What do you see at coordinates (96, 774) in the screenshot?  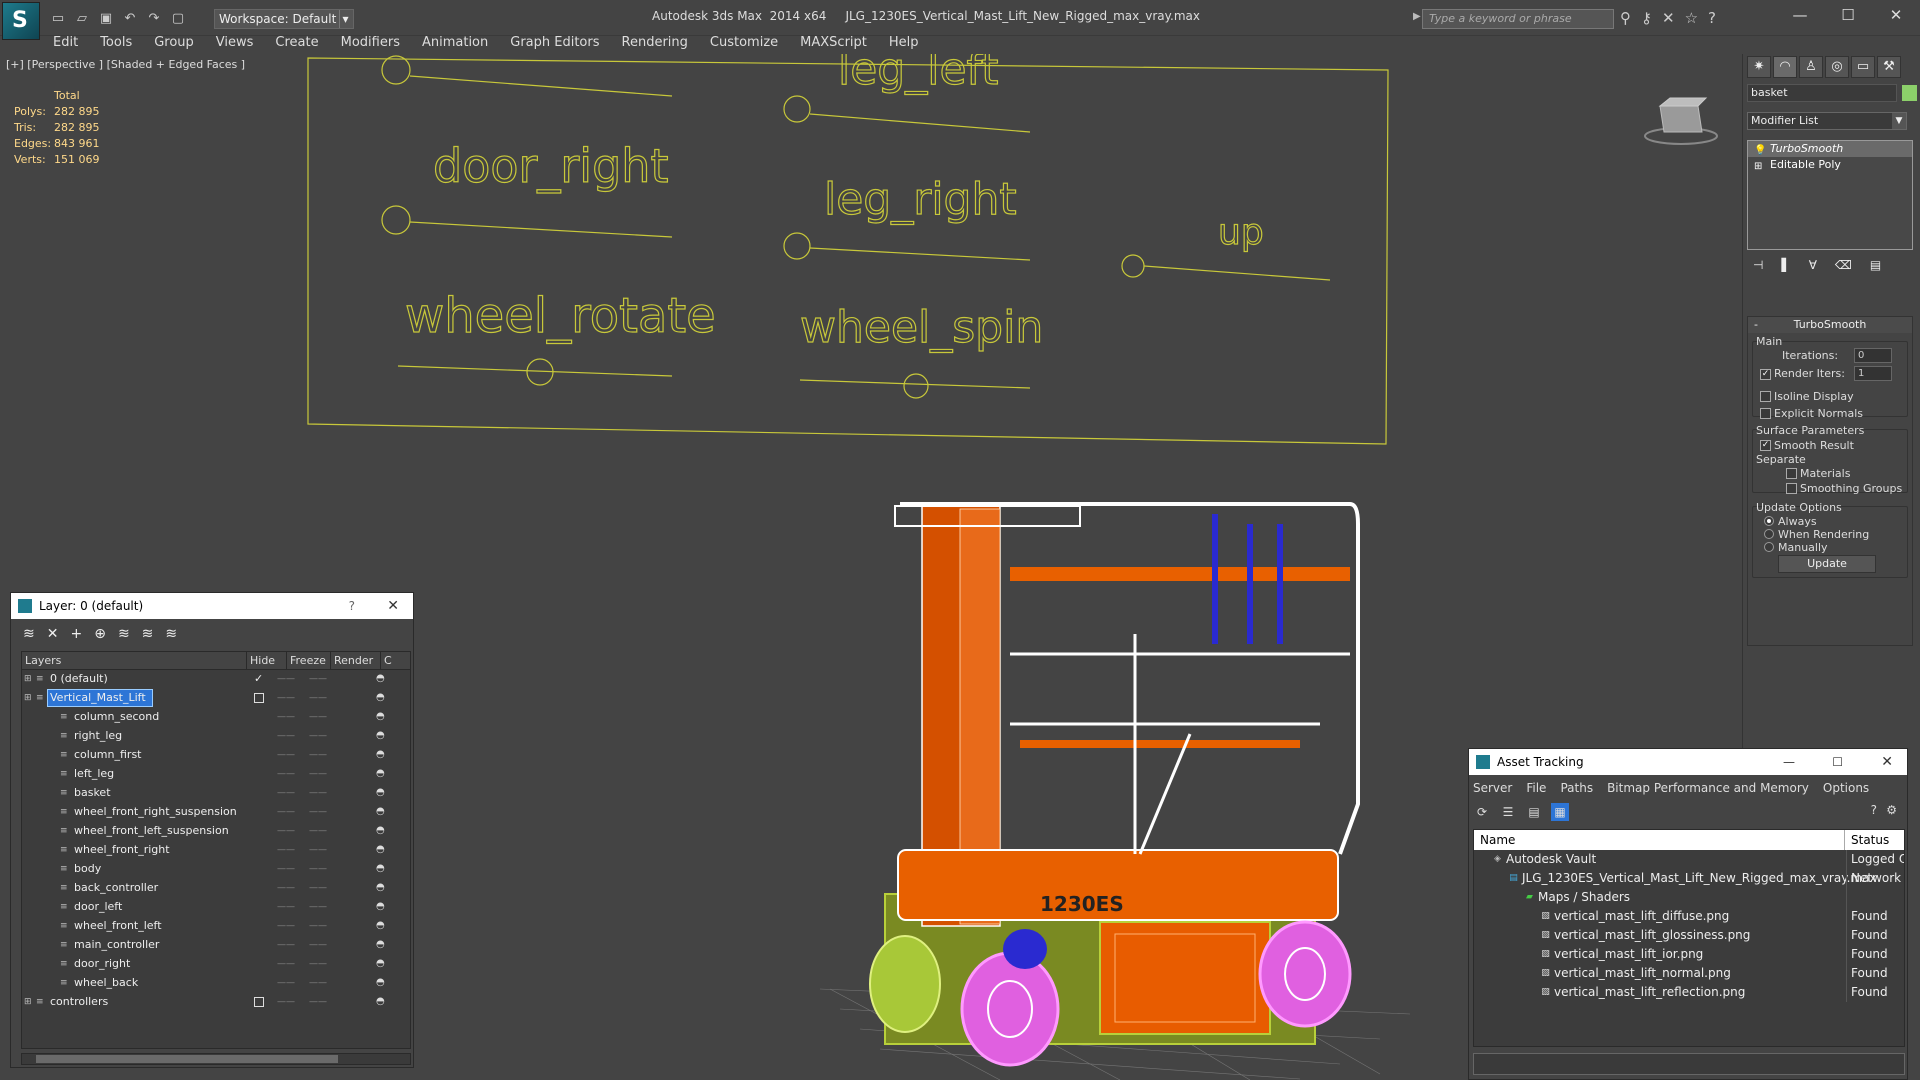 I see `layer-name: left_leg` at bounding box center [96, 774].